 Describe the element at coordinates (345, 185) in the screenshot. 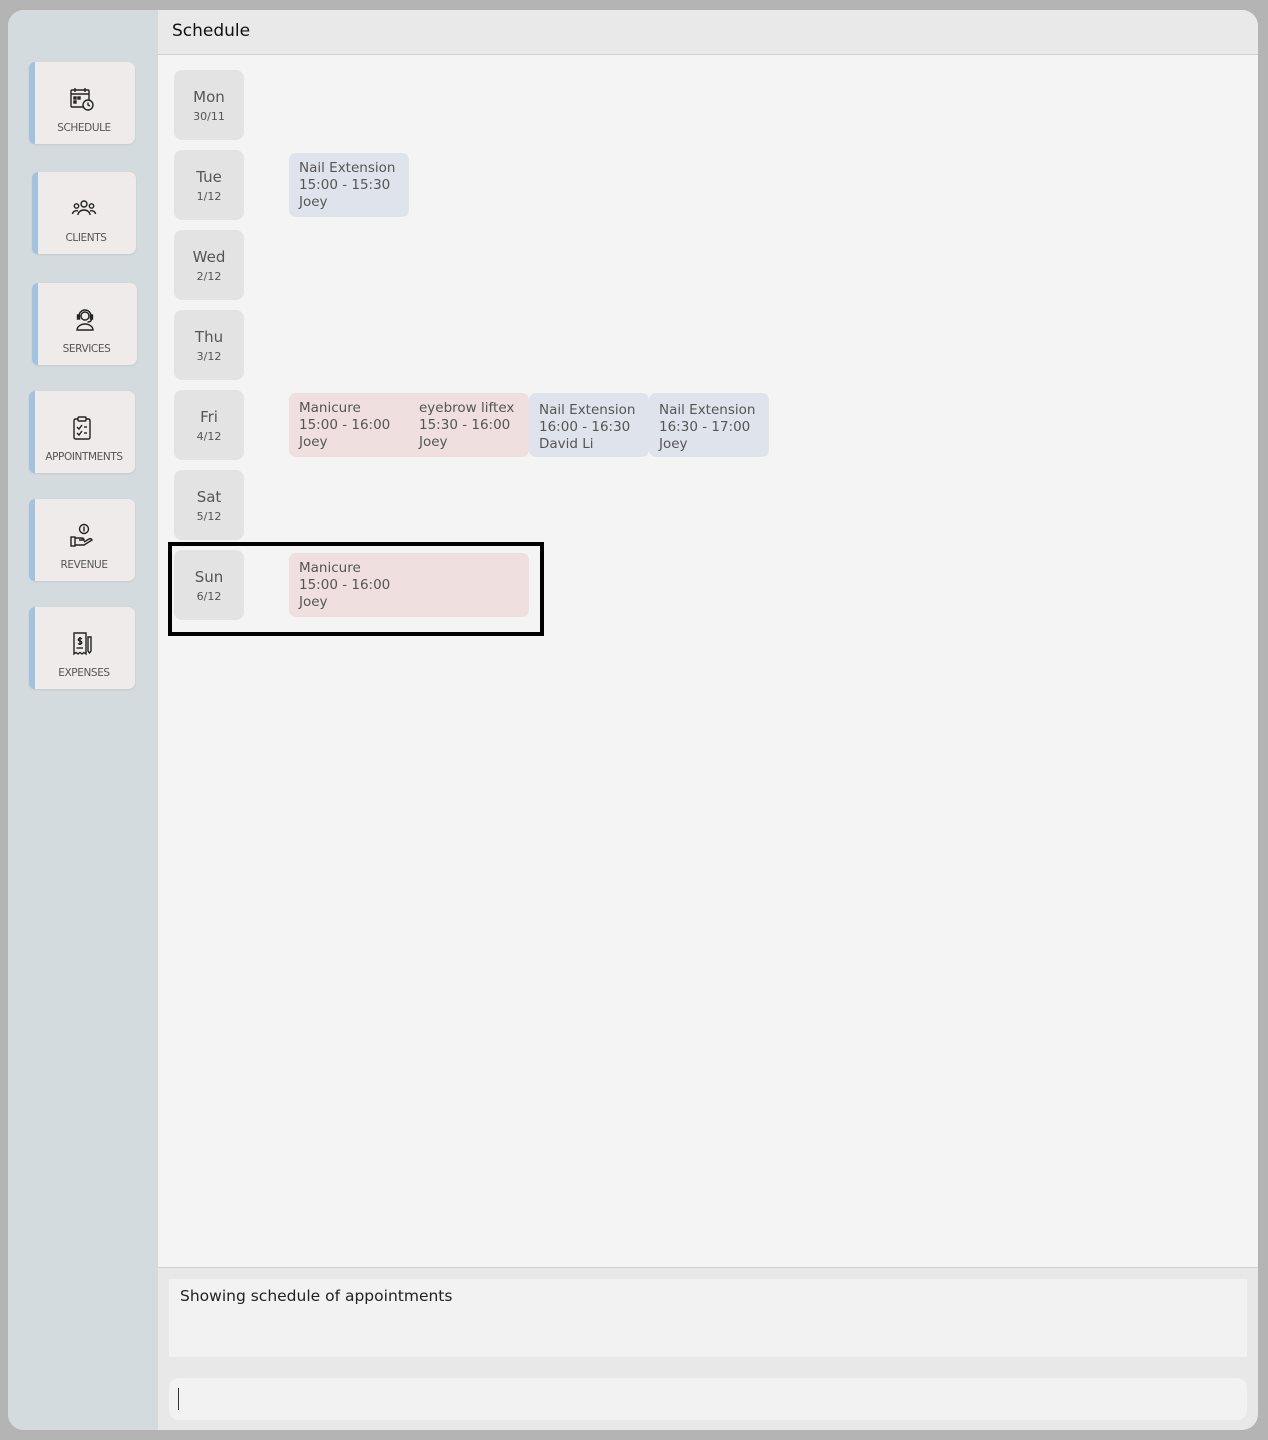

I see `appointment-time: 15:00 - 15:30` at that location.